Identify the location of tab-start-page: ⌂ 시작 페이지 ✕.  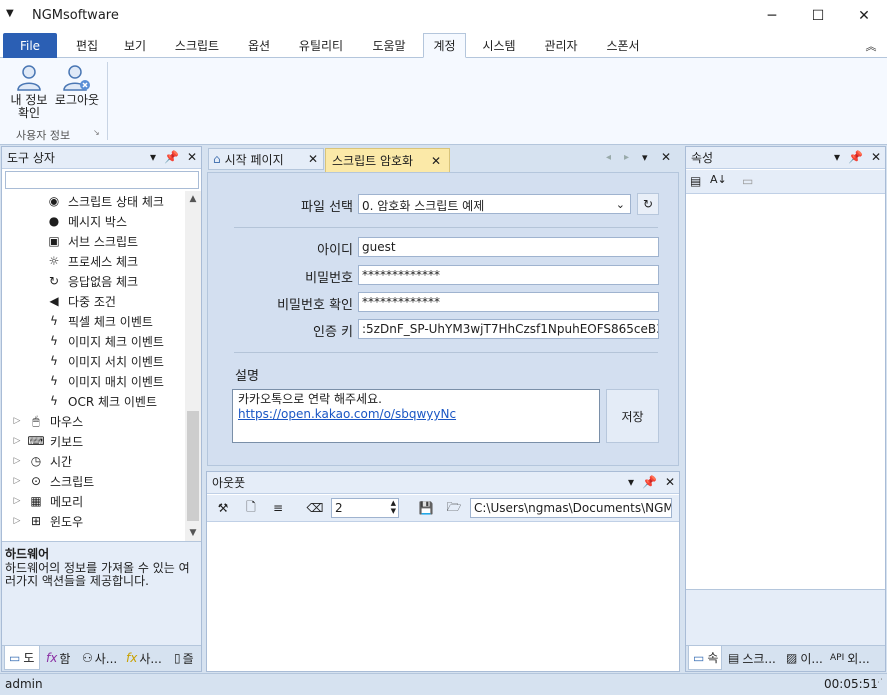
(266, 159).